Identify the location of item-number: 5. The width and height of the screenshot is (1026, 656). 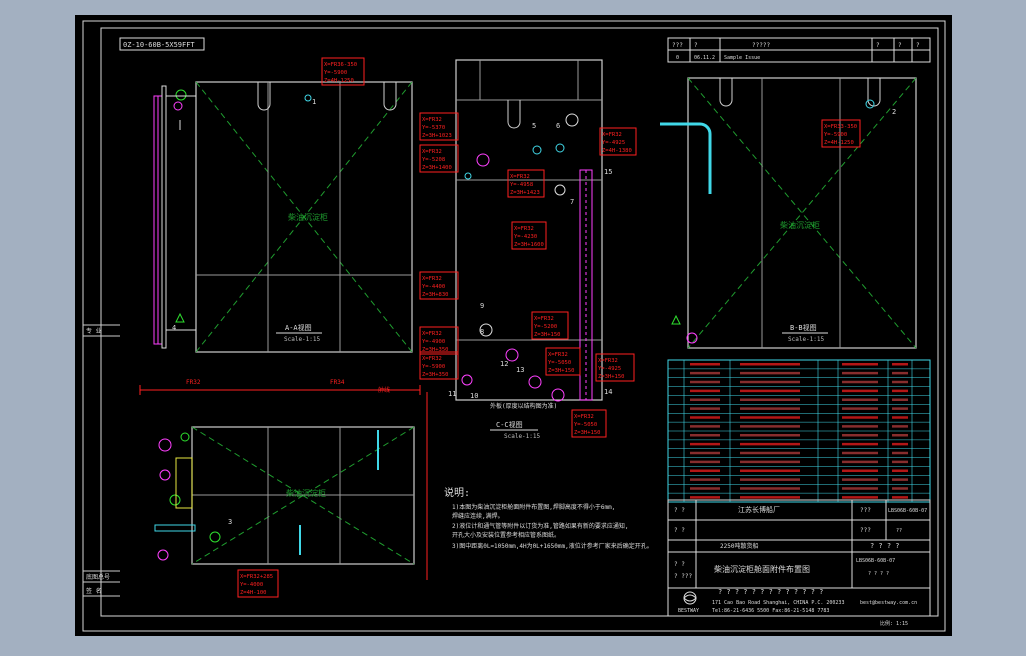
(534, 126).